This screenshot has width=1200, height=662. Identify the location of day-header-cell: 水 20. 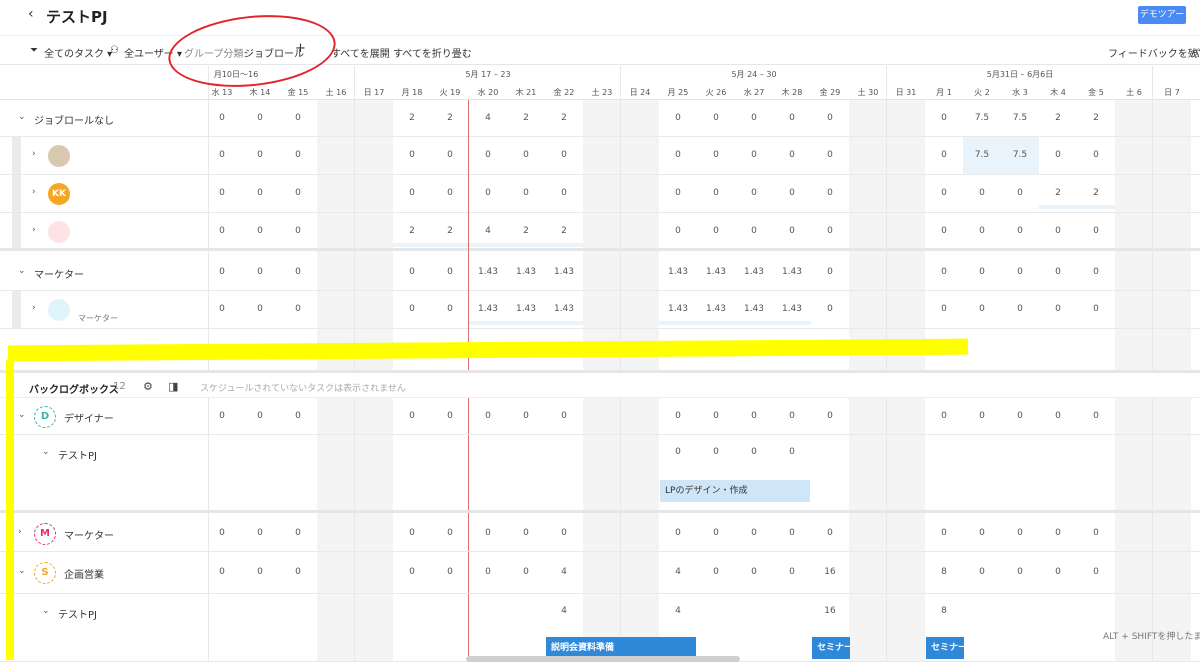
(488, 92).